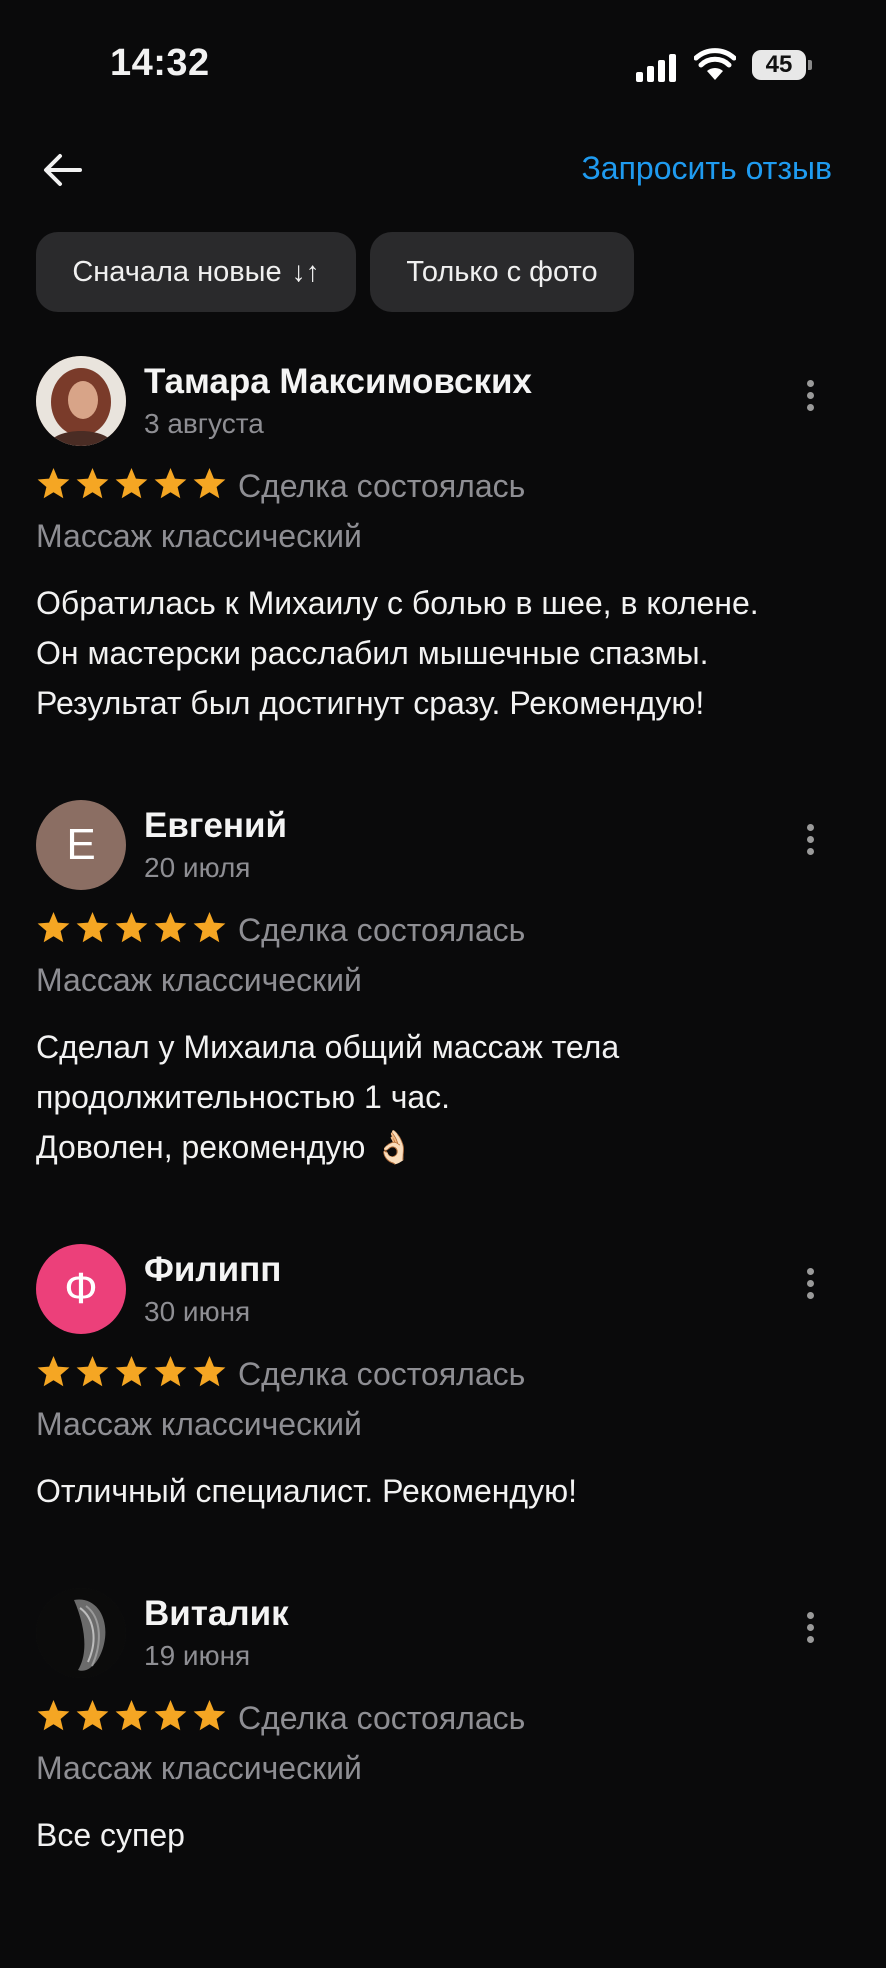 The image size is (886, 1968). What do you see at coordinates (110, 1835) in the screenshot?
I see `review-text-line: Все супер` at bounding box center [110, 1835].